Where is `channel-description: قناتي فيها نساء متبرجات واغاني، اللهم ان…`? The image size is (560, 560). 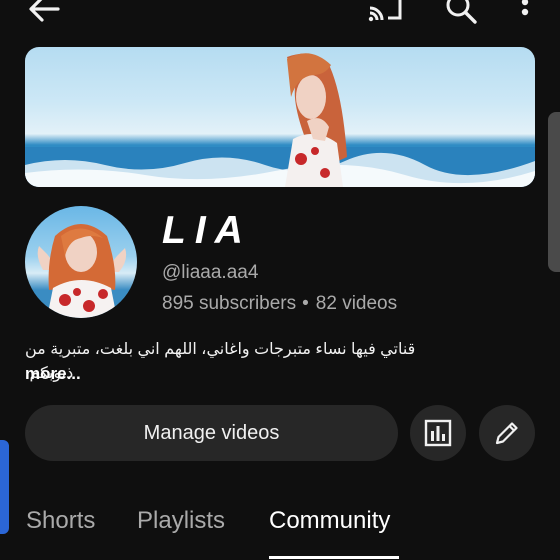
channel-description: قناتي فيها نساء متبرجات واغاني، اللهم ان… is located at coordinates (225, 362).